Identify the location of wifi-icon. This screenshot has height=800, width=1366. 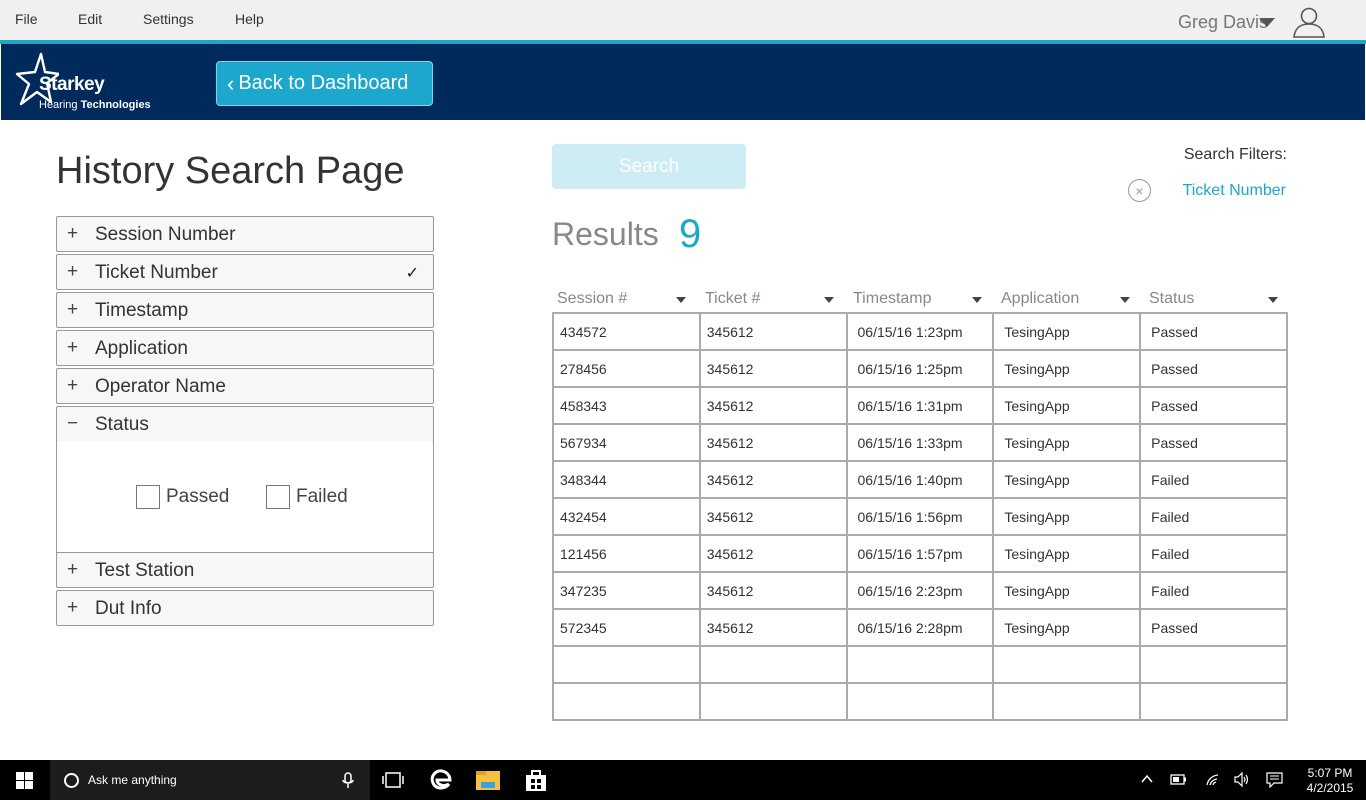
(1212, 780).